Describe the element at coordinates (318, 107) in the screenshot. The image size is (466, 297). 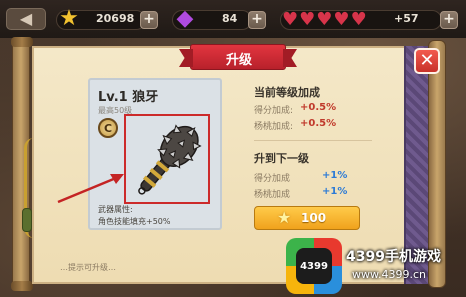
I see `current-score-value: +0.5%` at that location.